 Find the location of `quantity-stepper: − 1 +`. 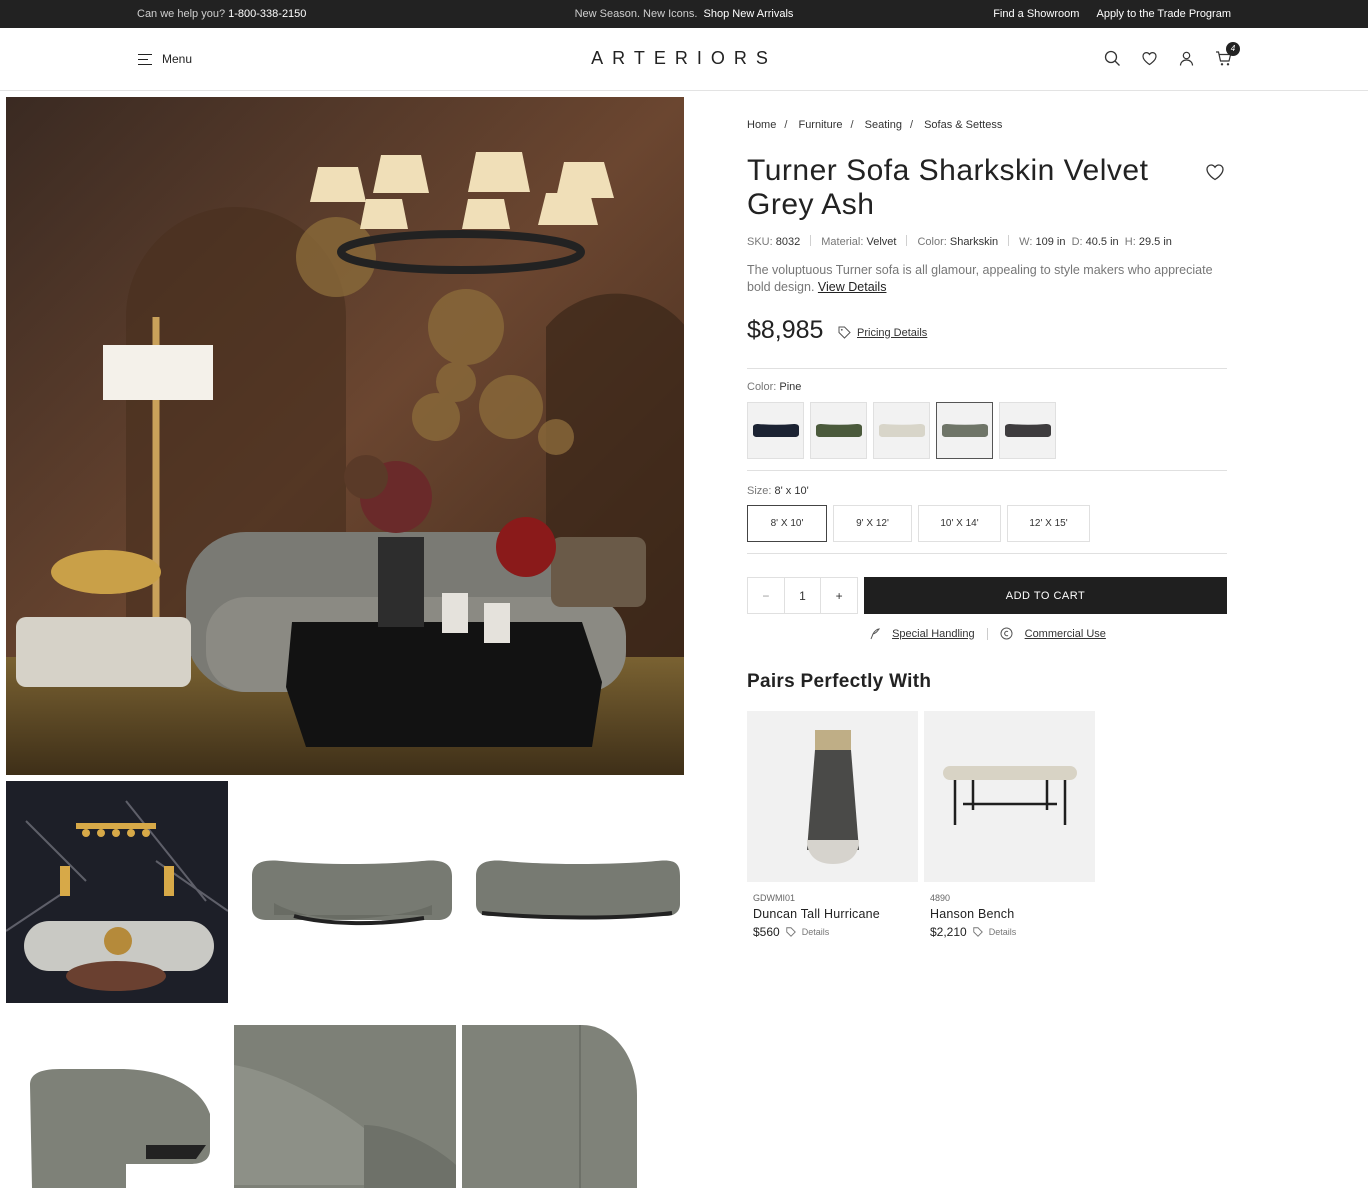

quantity-stepper: − 1 + is located at coordinates (802, 595).